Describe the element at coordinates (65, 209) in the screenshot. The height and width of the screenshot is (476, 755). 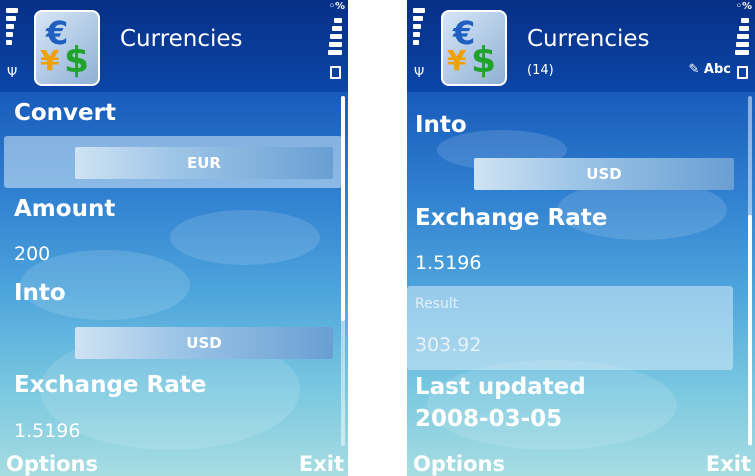
I see `amount-label: Amount` at that location.